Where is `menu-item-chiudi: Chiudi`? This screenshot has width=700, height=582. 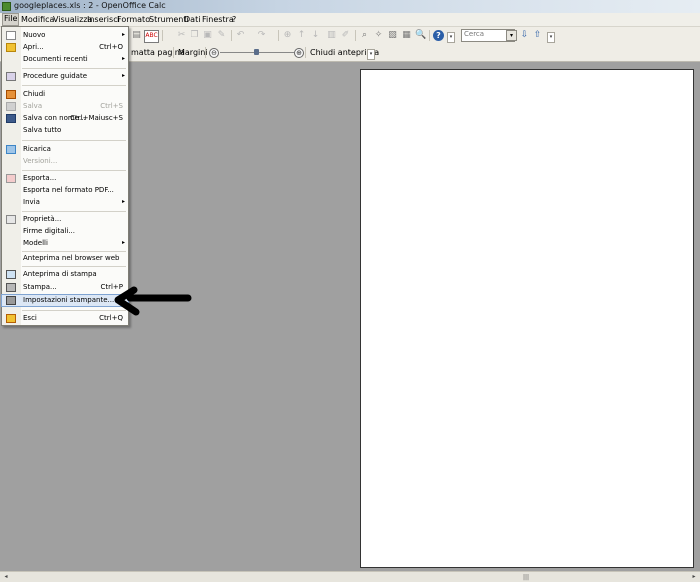 menu-item-chiudi: Chiudi is located at coordinates (65, 94).